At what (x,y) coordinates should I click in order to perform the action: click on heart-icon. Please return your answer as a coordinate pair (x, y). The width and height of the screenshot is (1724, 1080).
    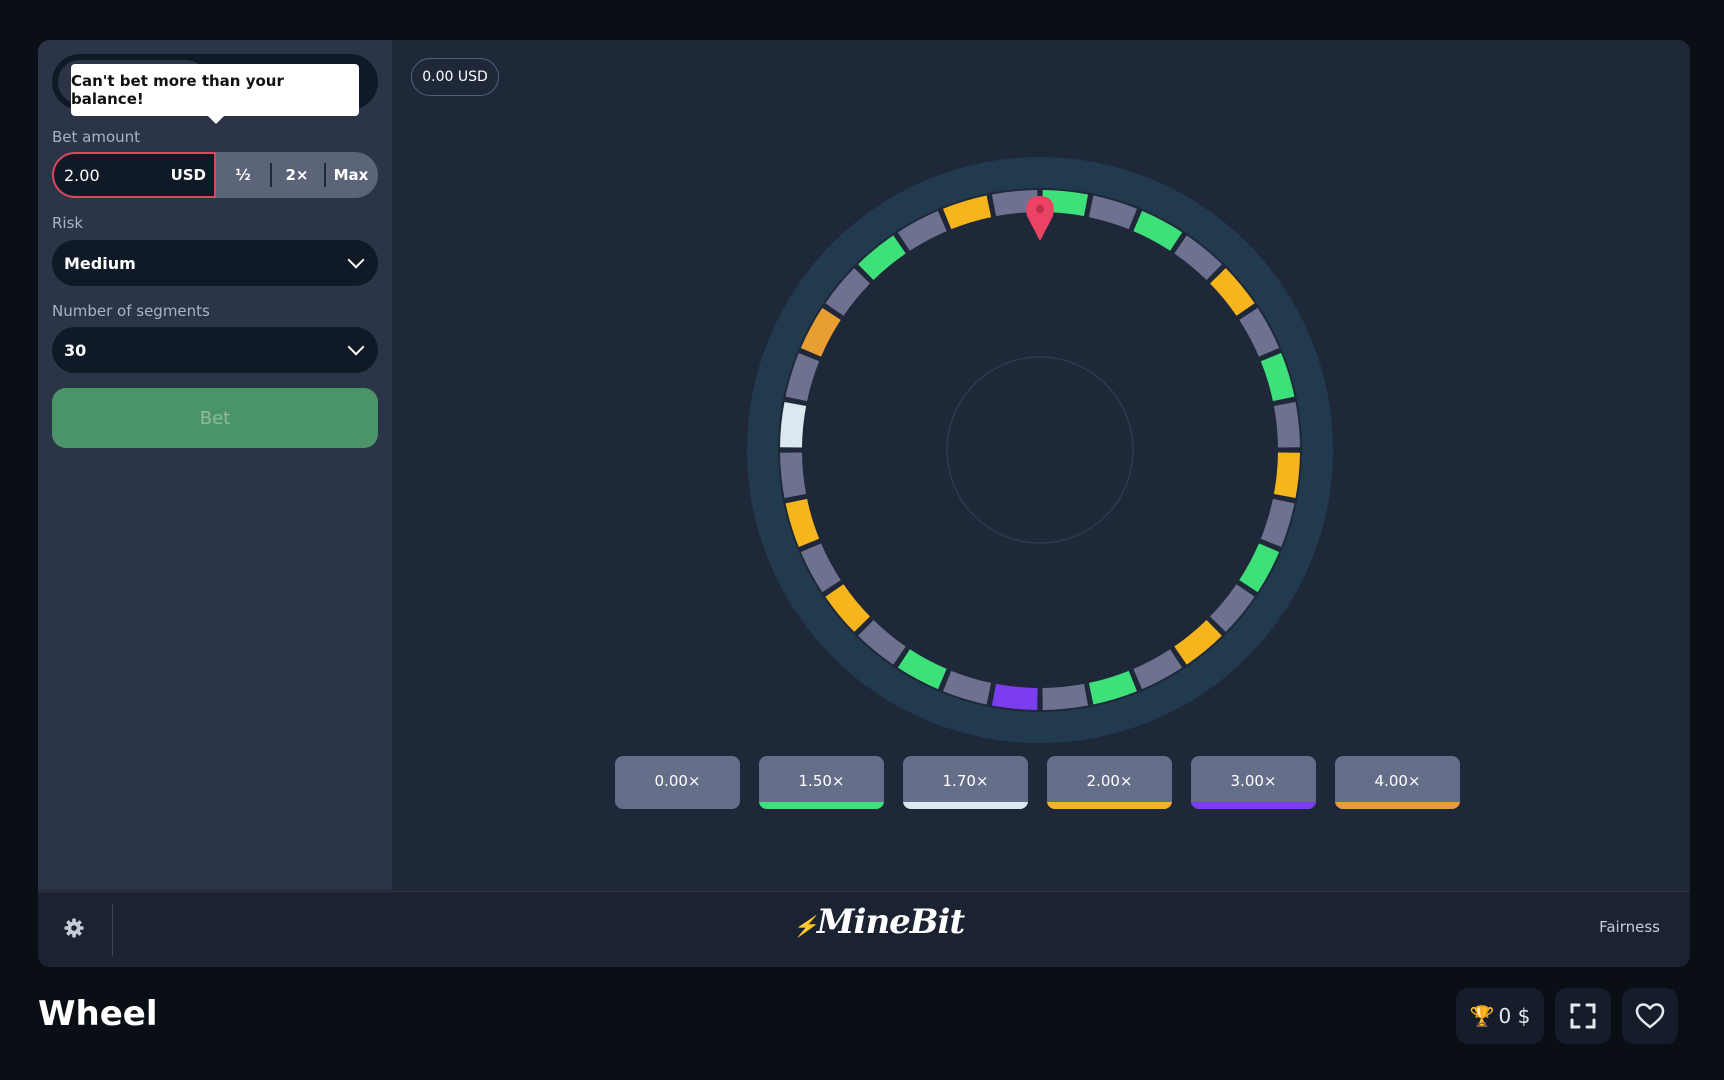
    Looking at the image, I should click on (1650, 1016).